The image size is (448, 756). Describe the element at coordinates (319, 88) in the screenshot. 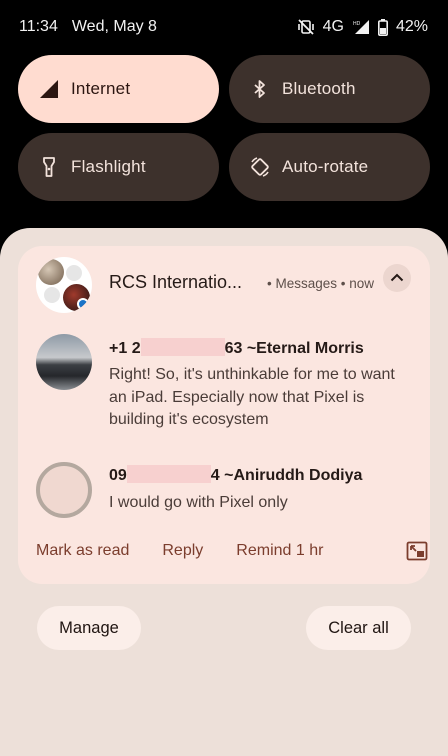

I see `tile-label: Bluetooth` at that location.